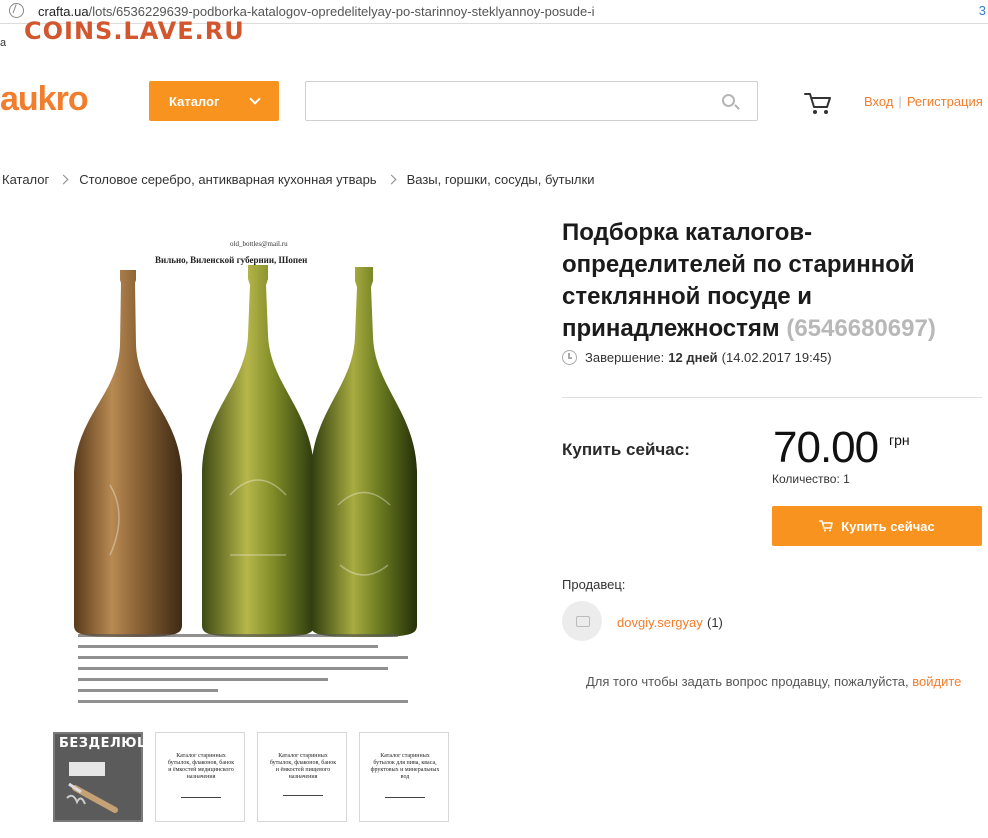 The height and width of the screenshot is (838, 988). I want to click on site-info-icon, so click(16, 10).